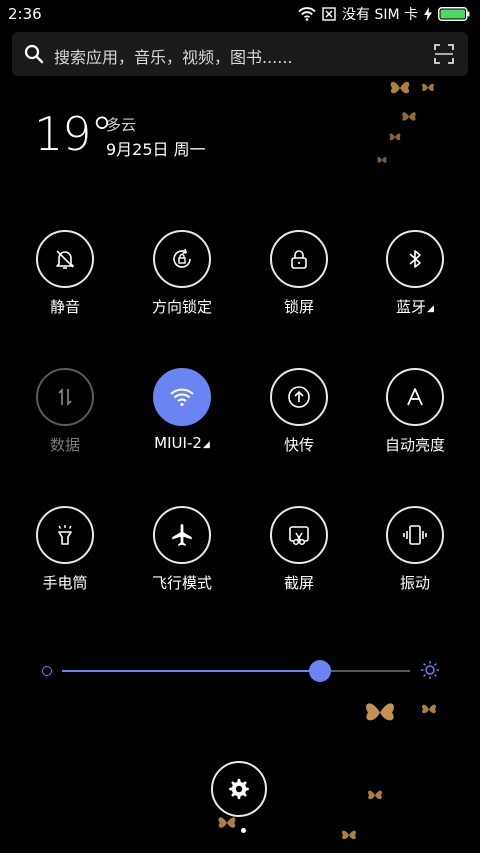  Describe the element at coordinates (329, 14) in the screenshot. I see `no-sim-icon` at that location.